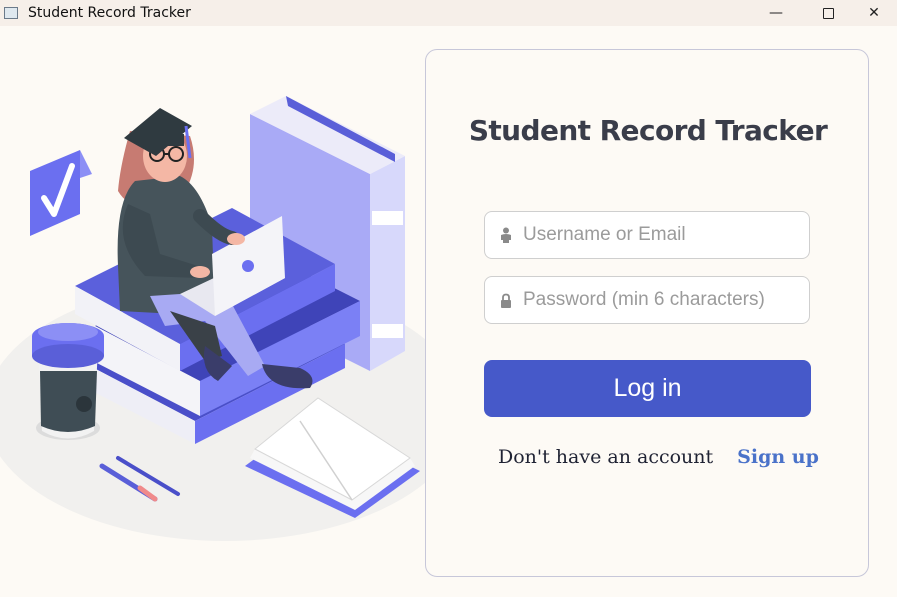  I want to click on maximize-icon, so click(828, 13).